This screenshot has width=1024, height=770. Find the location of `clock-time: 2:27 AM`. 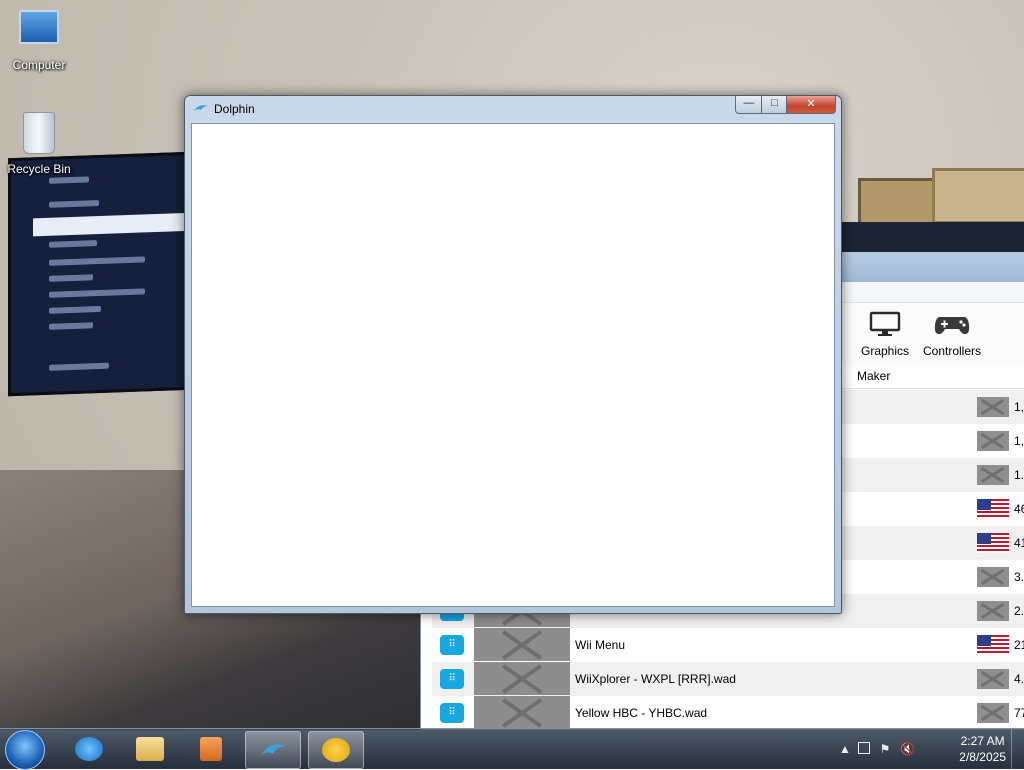

clock-time: 2:27 AM is located at coordinates (982, 741).